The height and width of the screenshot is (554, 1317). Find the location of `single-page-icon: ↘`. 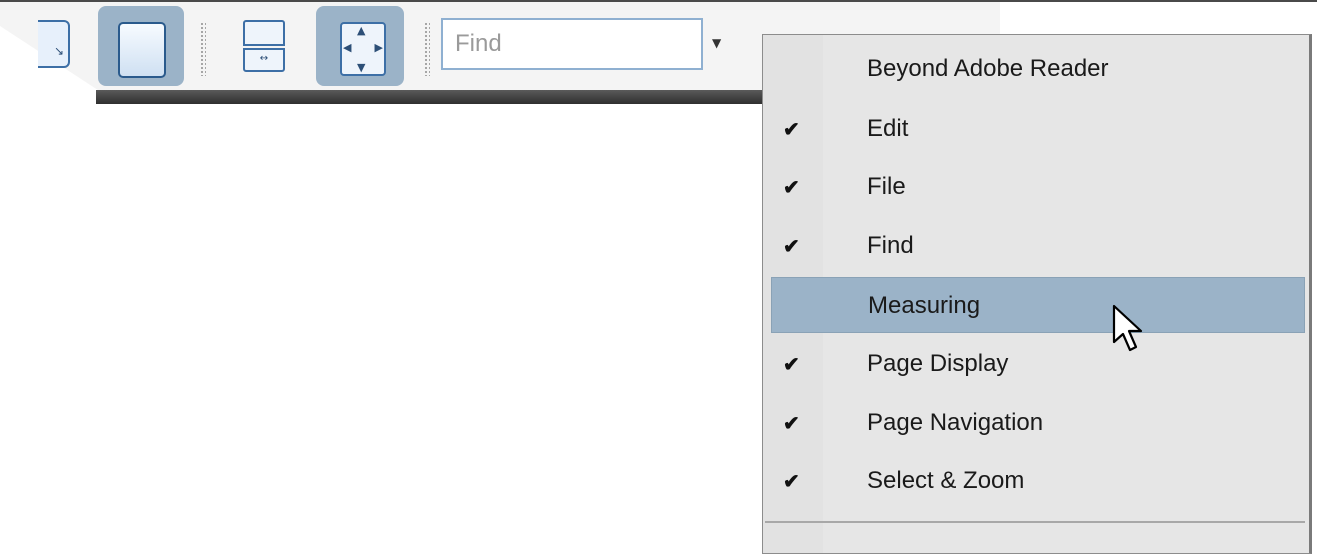

single-page-icon: ↘ is located at coordinates (54, 44).